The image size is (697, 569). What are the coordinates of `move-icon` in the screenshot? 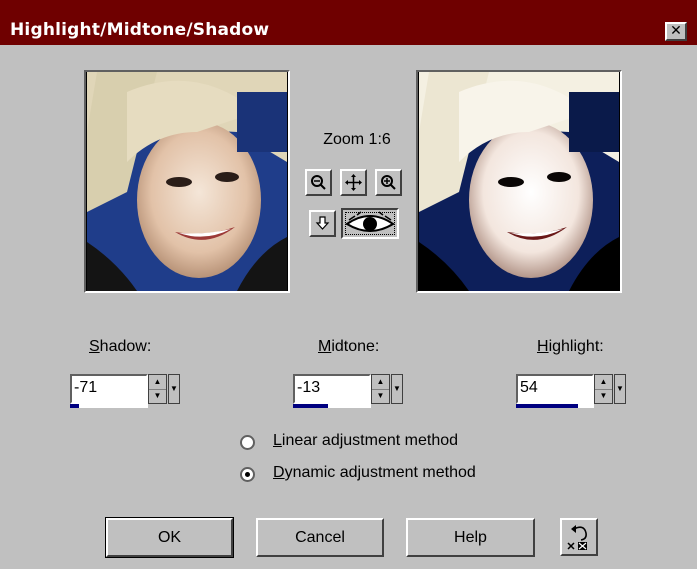 It's located at (353, 182).